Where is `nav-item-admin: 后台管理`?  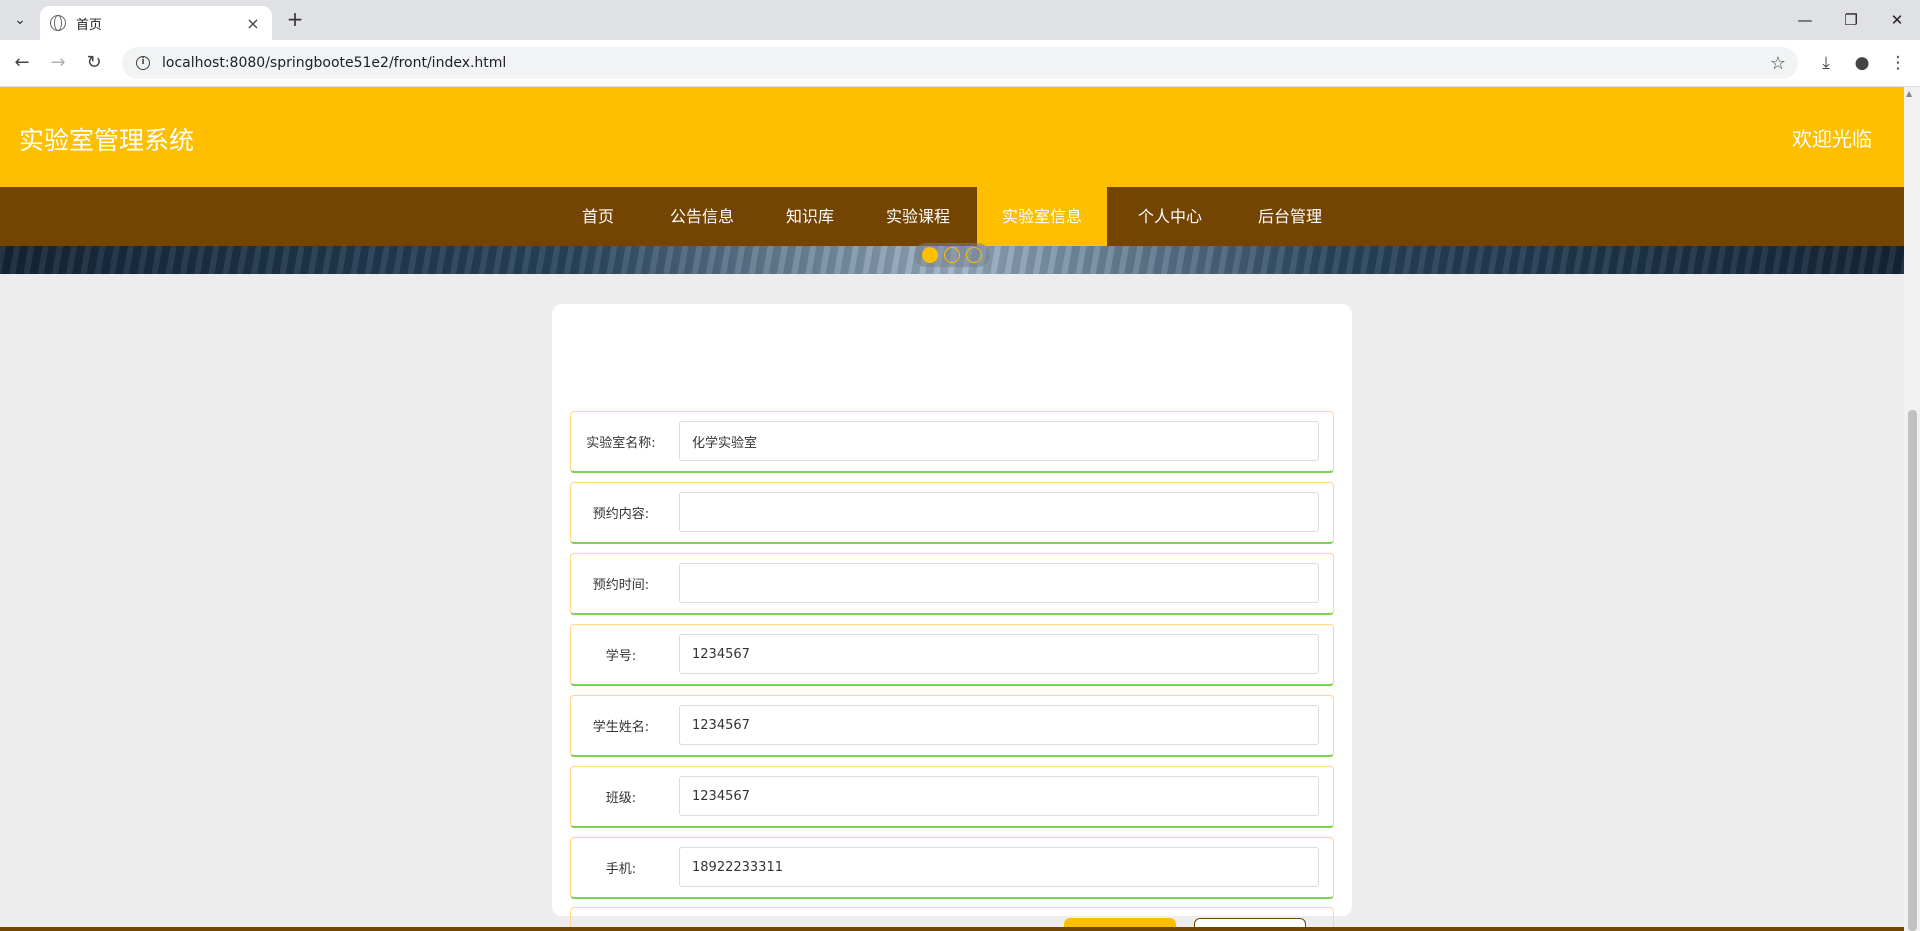 nav-item-admin: 后台管理 is located at coordinates (1290, 216).